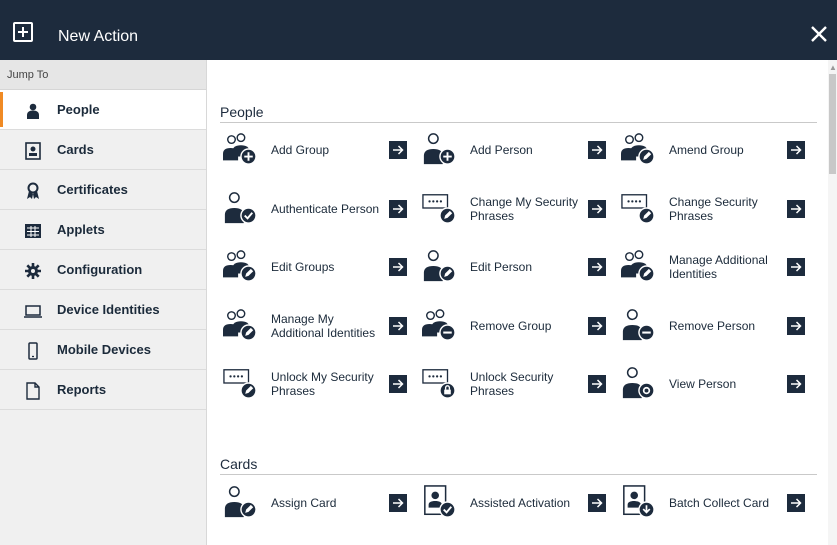 The height and width of the screenshot is (545, 837). I want to click on action-unlock-security-phrases: Unlock Security Phrases, so click(516, 384).